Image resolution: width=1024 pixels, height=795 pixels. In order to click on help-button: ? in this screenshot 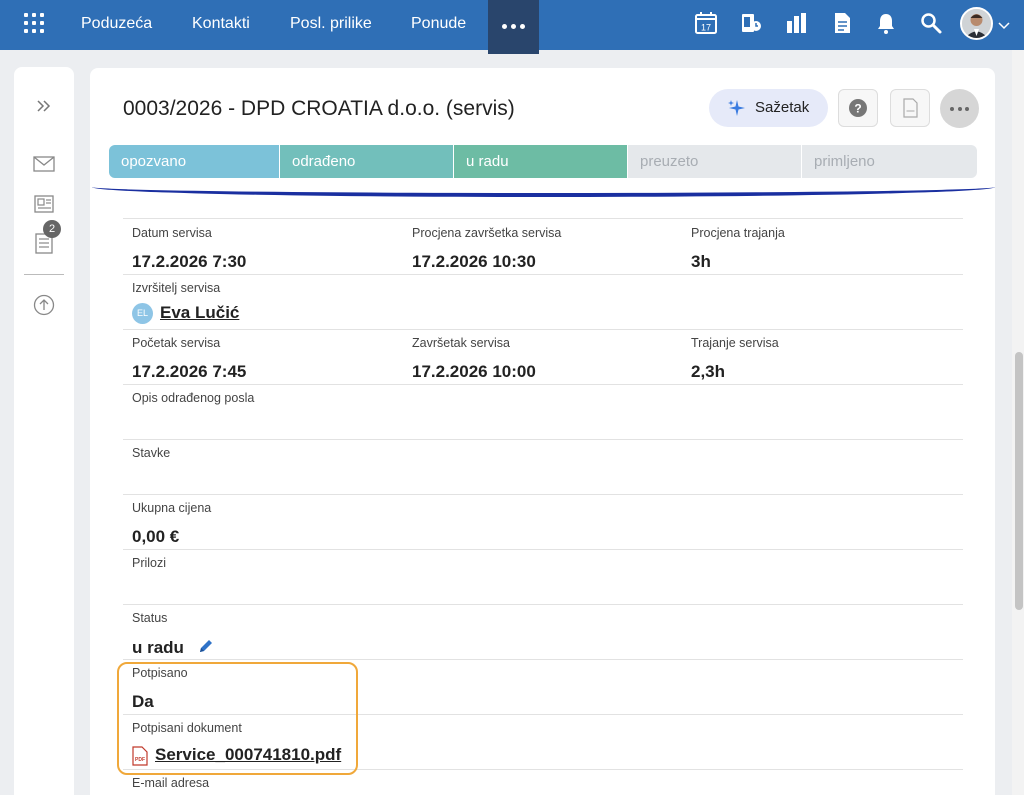, I will do `click(858, 108)`.